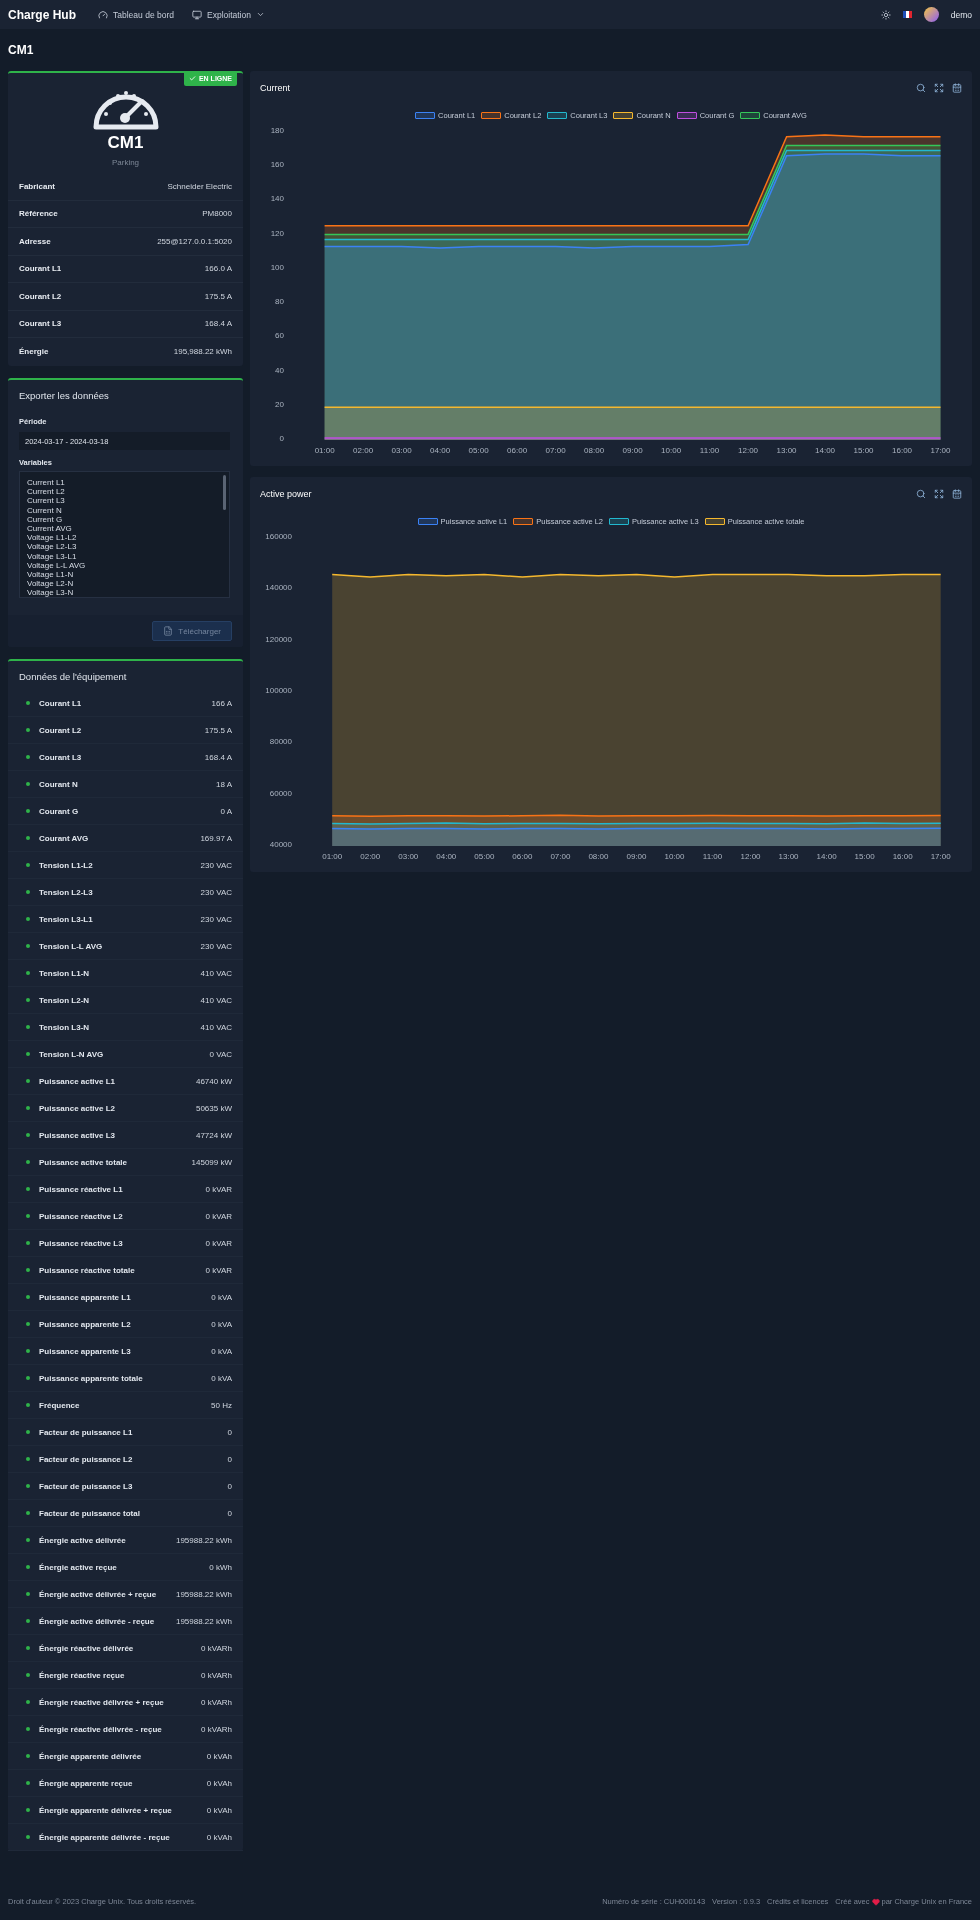  I want to click on list-option: Voltage L1-L2, so click(124, 538).